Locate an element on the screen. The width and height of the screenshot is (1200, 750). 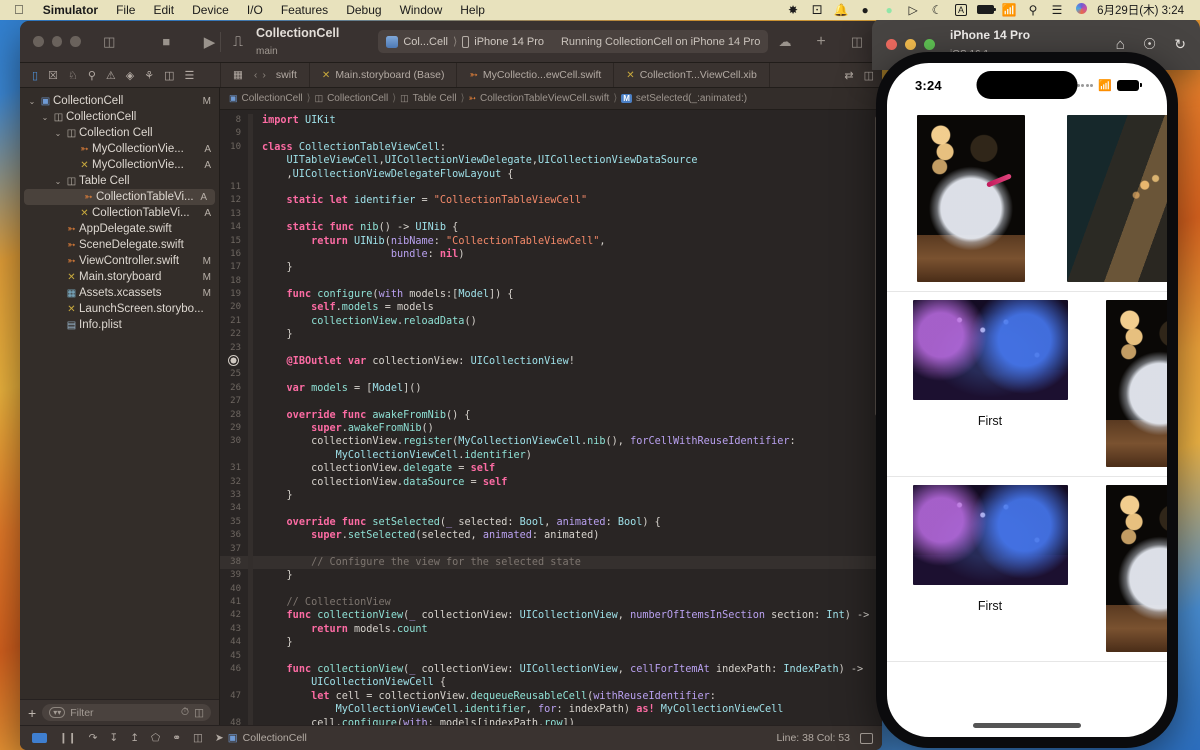
source-control-icon: ☒ is located at coordinates (53, 75).